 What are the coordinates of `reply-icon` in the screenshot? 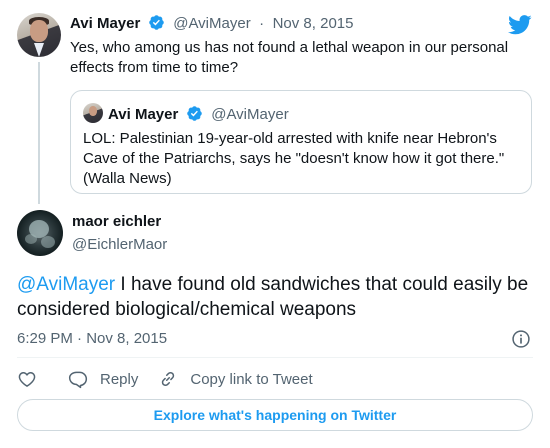 It's located at (78, 380).